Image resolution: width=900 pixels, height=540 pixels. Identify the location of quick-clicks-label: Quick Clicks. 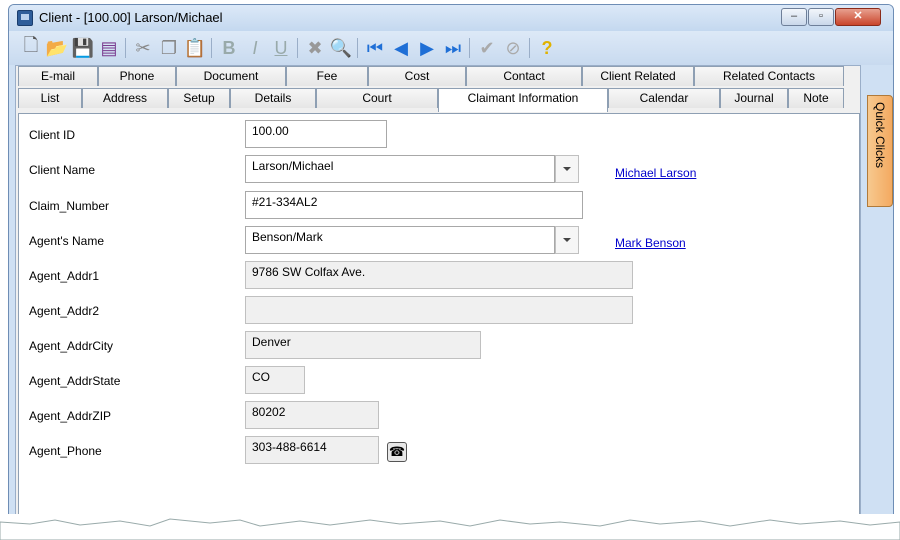
(880, 135).